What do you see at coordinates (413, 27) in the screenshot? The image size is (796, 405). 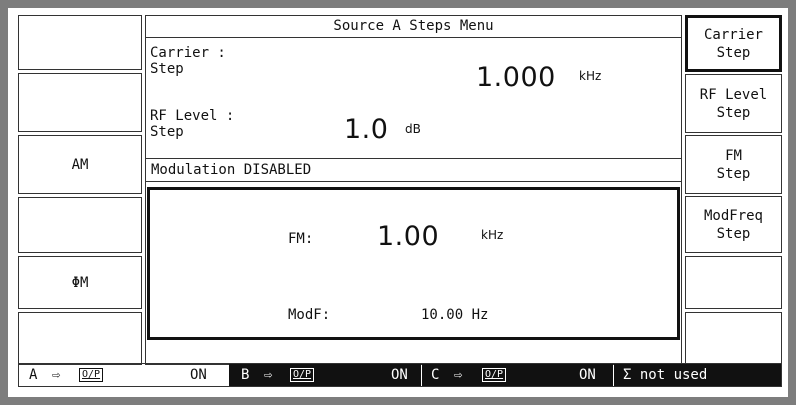 I see `menu-title: Source A Steps Menu` at bounding box center [413, 27].